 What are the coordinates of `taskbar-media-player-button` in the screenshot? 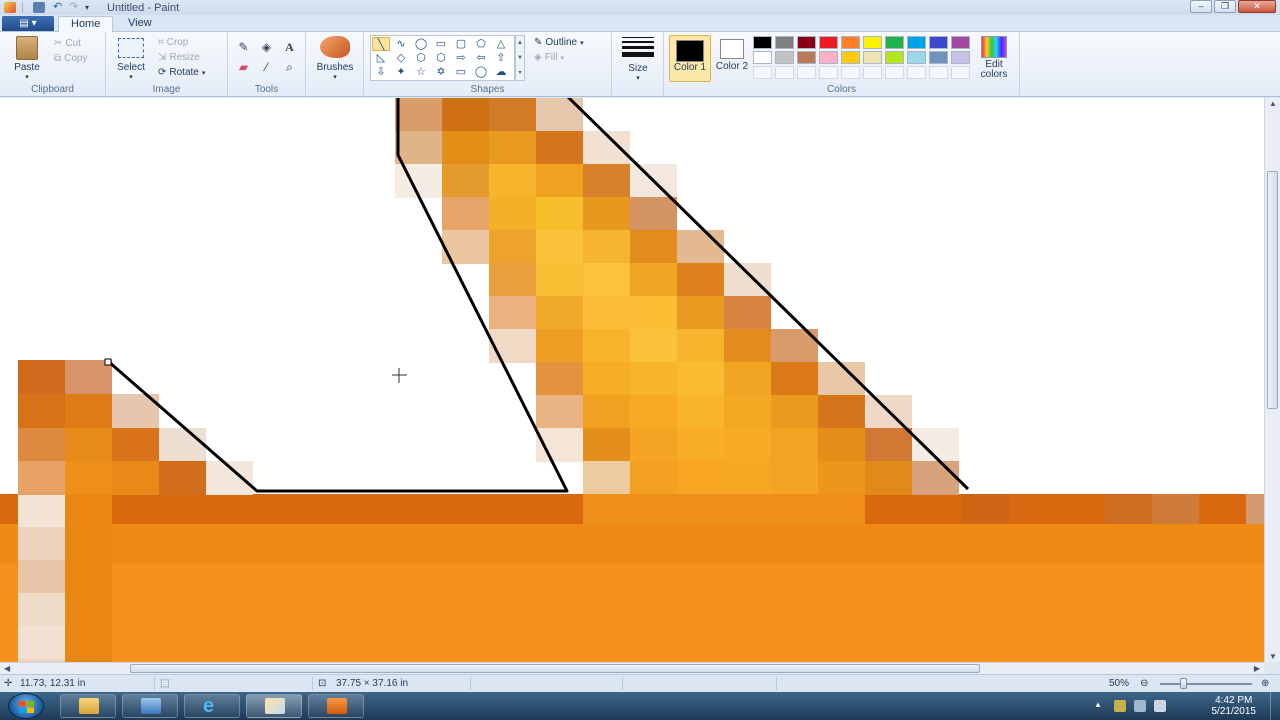 It's located at (336, 706).